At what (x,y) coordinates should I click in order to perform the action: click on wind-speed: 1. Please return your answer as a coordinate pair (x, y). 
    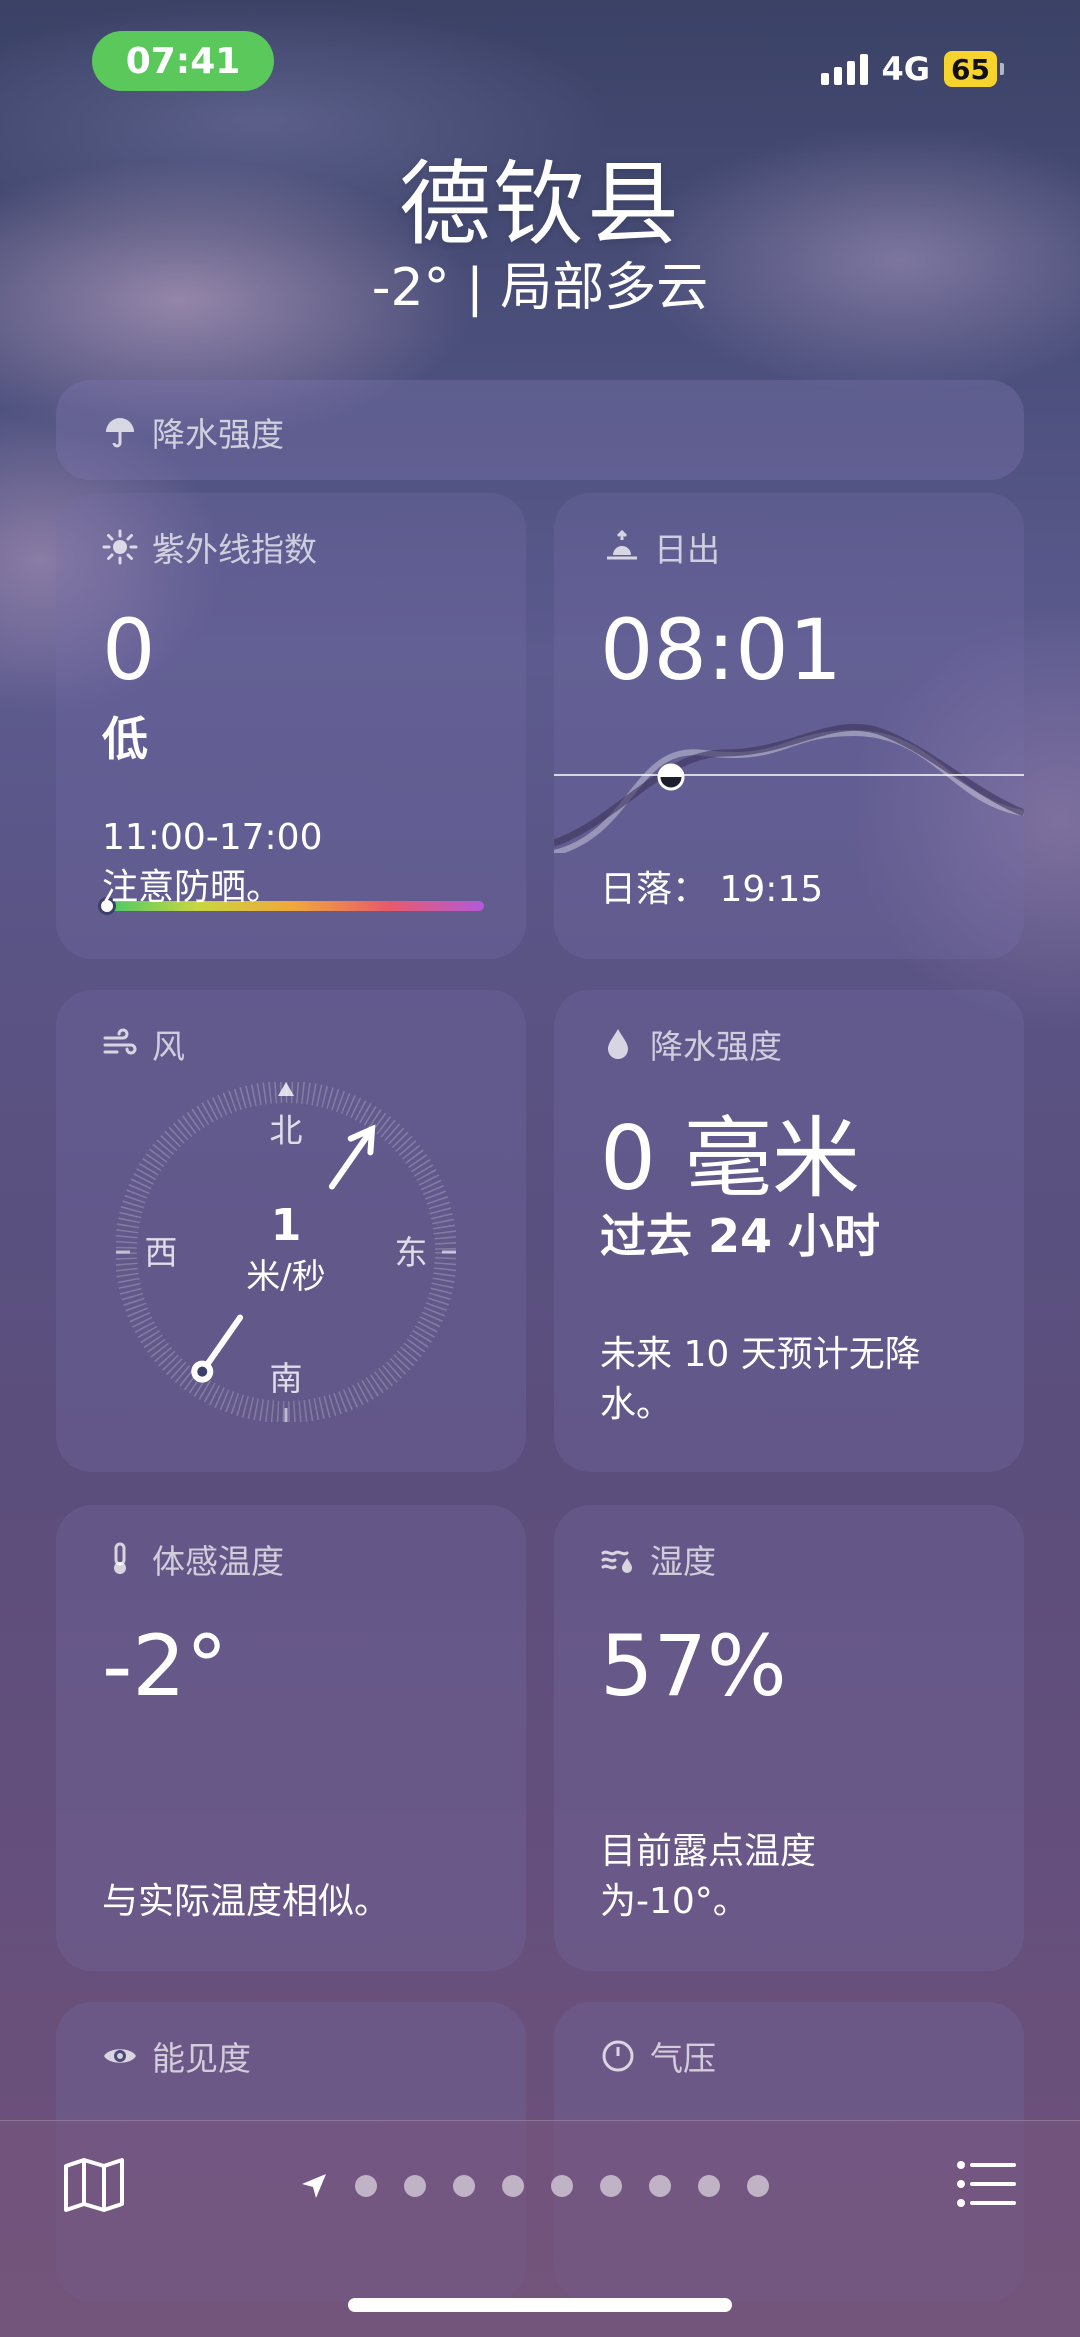
    Looking at the image, I should click on (286, 1225).